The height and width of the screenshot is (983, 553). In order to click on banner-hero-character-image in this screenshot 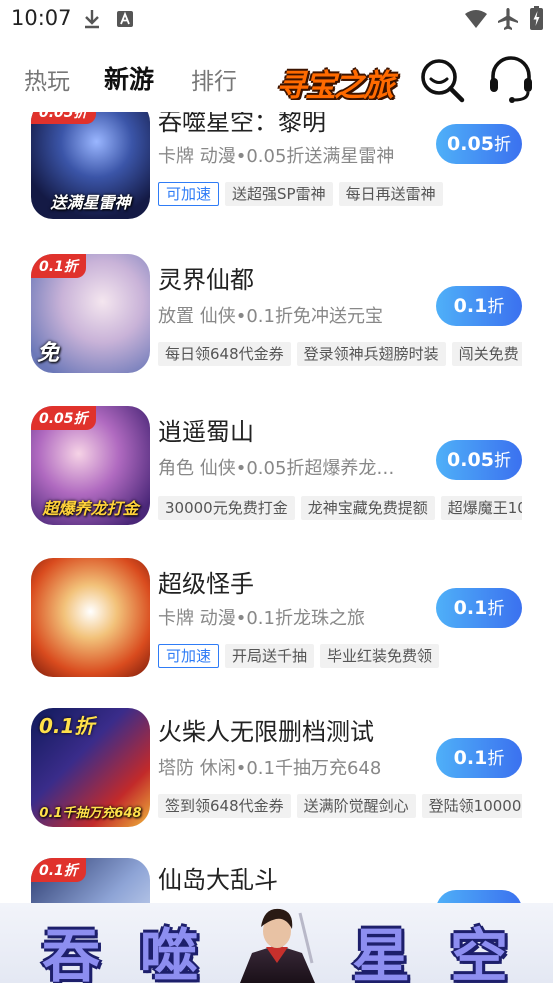, I will do `click(277, 945)`.